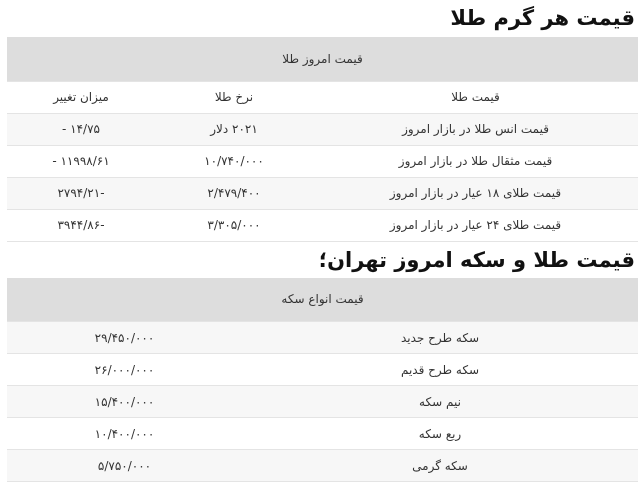  I want to click on table-caption-row: قیمت امروز طلا, so click(322, 59).